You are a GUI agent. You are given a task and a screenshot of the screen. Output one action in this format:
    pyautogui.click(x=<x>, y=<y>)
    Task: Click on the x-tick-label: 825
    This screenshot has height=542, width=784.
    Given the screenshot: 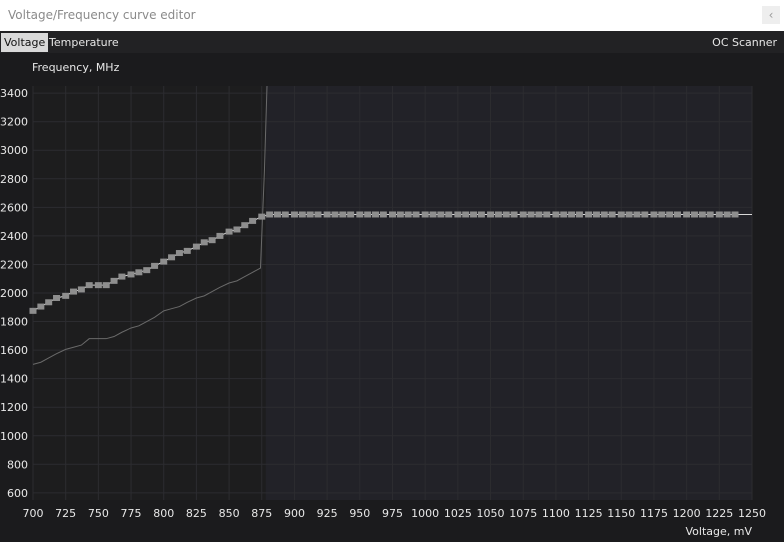 What is the action you would take?
    pyautogui.click(x=196, y=513)
    